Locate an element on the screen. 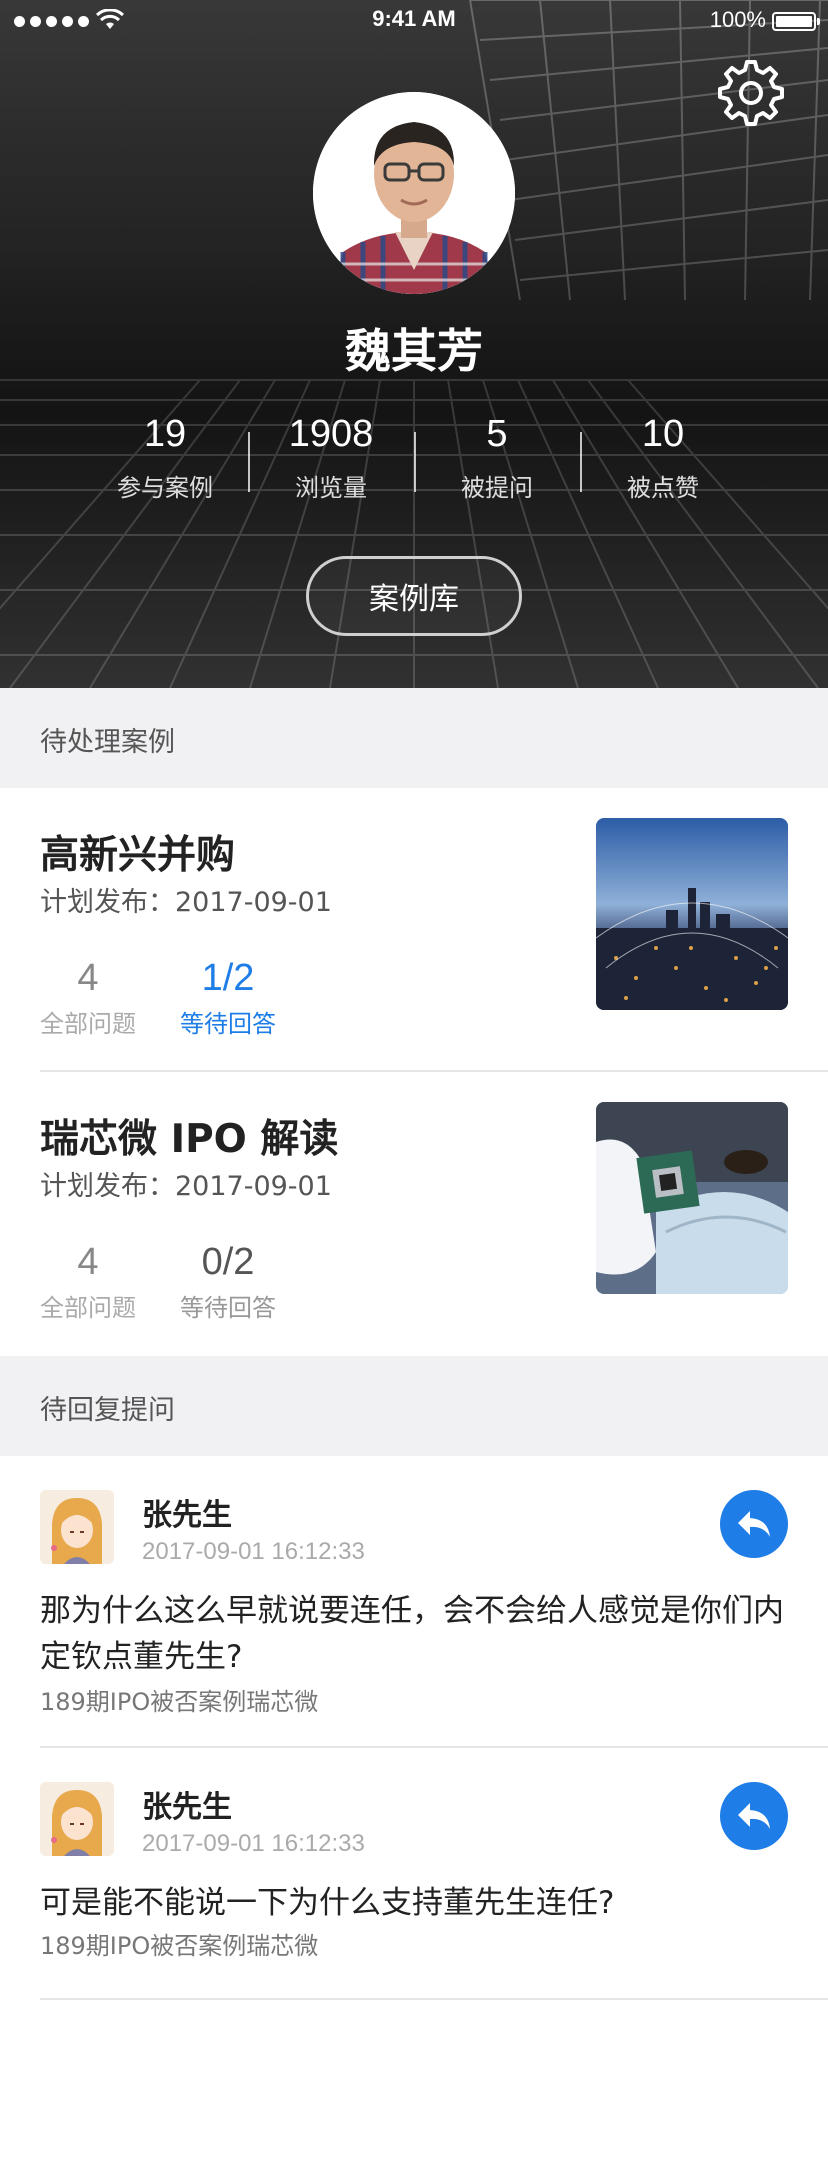 The width and height of the screenshot is (828, 2164). case-library-button: 案例库 is located at coordinates (414, 596).